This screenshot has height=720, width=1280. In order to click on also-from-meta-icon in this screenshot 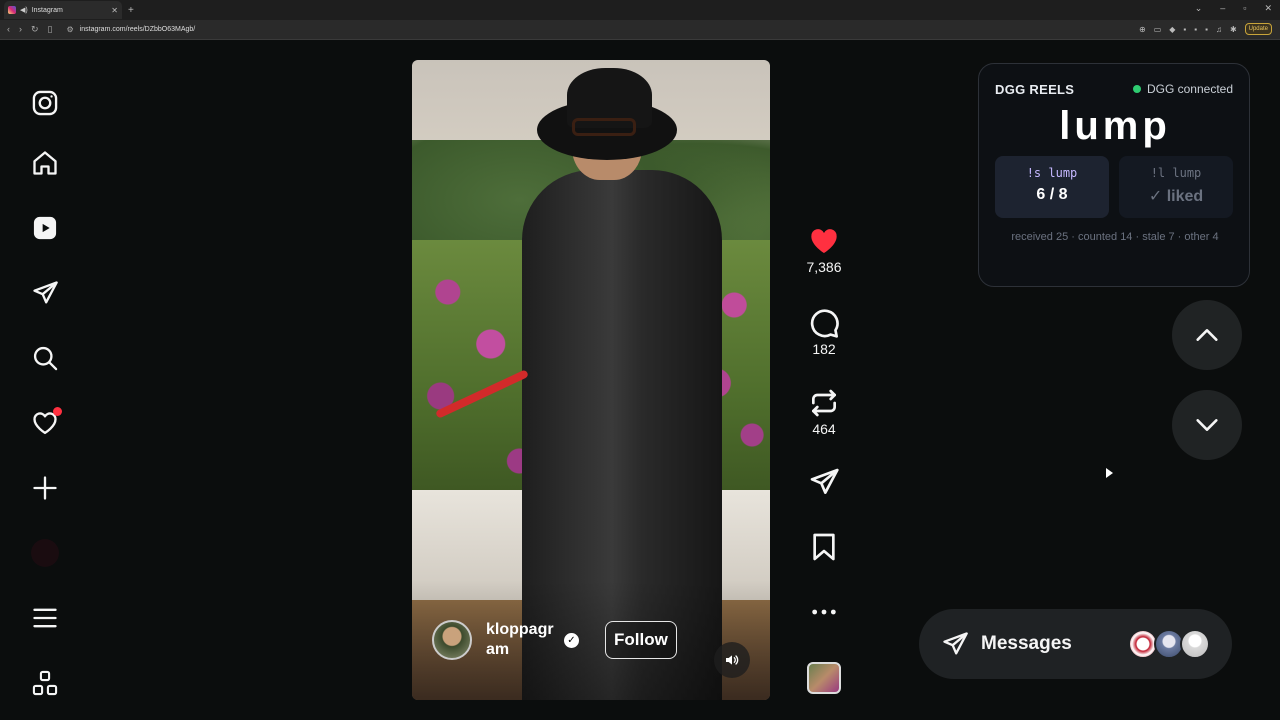, I will do `click(45, 683)`.